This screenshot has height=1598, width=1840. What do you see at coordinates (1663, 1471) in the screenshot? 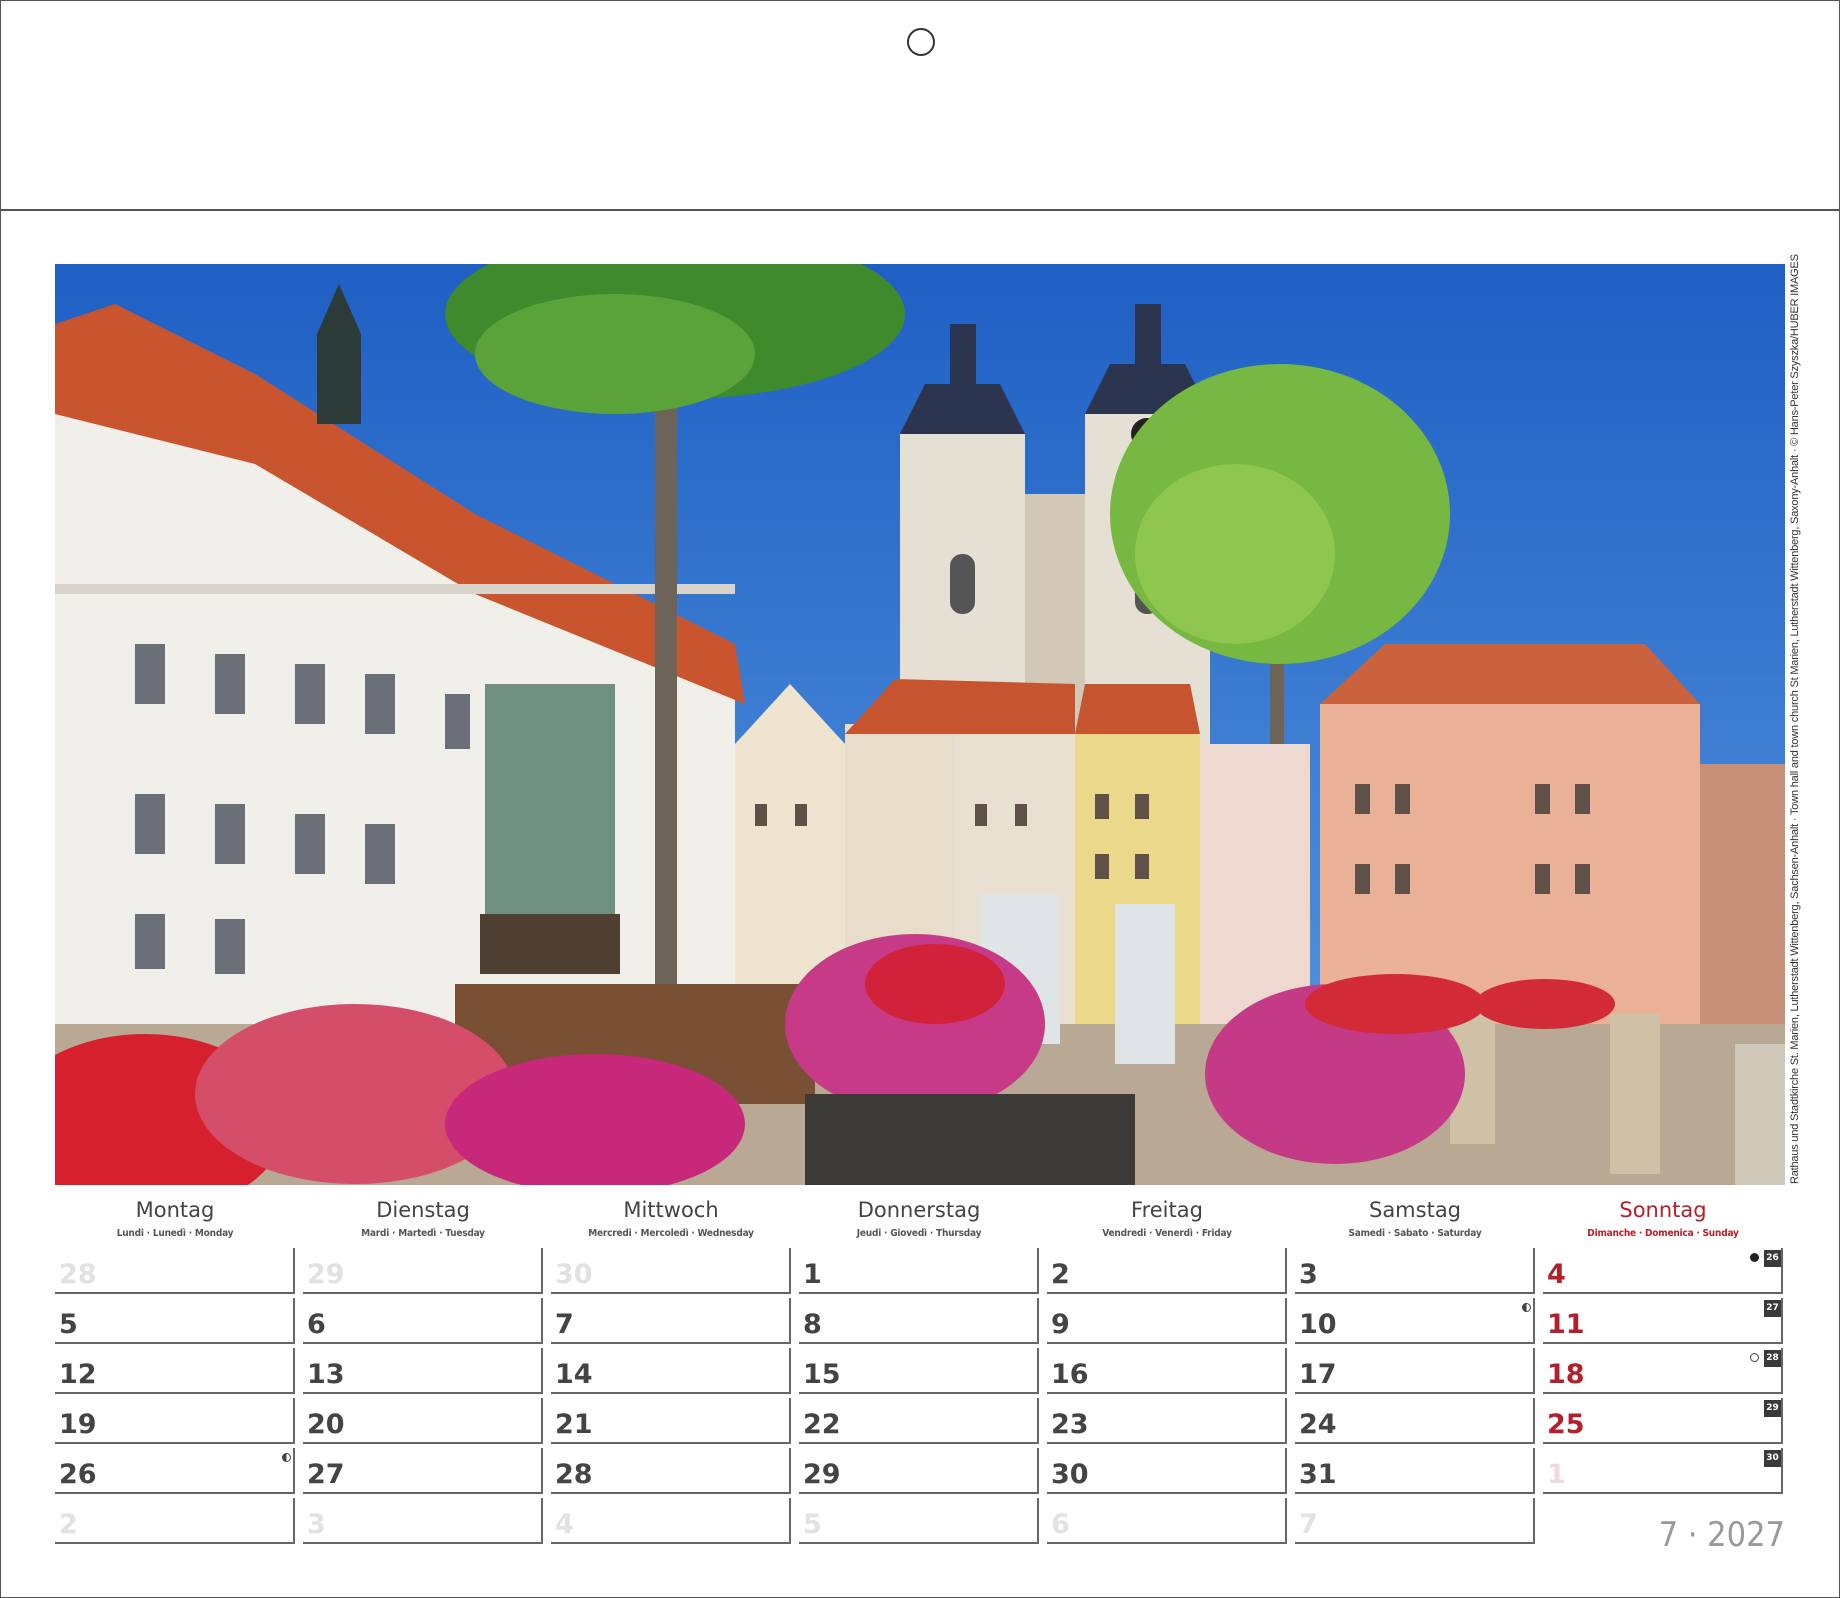
I see `day-cell: 1 30` at bounding box center [1663, 1471].